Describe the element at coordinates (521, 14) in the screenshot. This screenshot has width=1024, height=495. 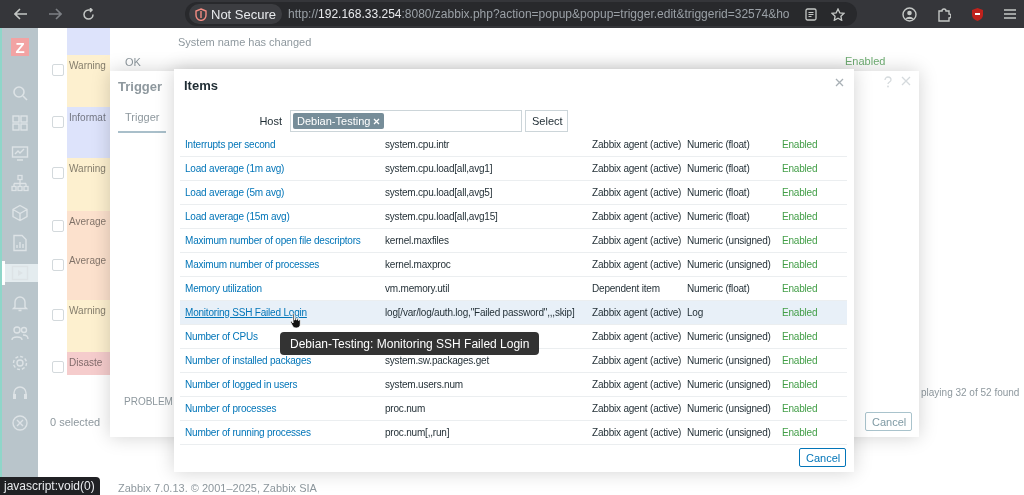
I see `address-bar: Not Secure http://192.168.33.254:8080/zabbix.php?action=popup&popup=trigger.edit&triggerid=32574&ho` at that location.